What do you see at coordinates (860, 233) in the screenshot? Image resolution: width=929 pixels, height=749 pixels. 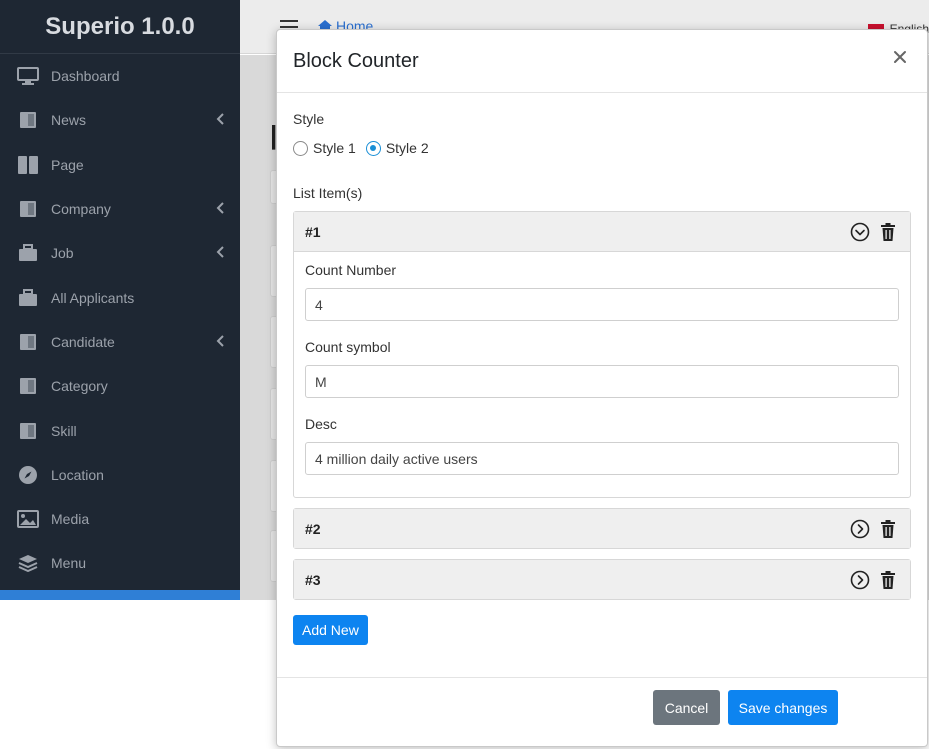 I see `collapse-icon` at bounding box center [860, 233].